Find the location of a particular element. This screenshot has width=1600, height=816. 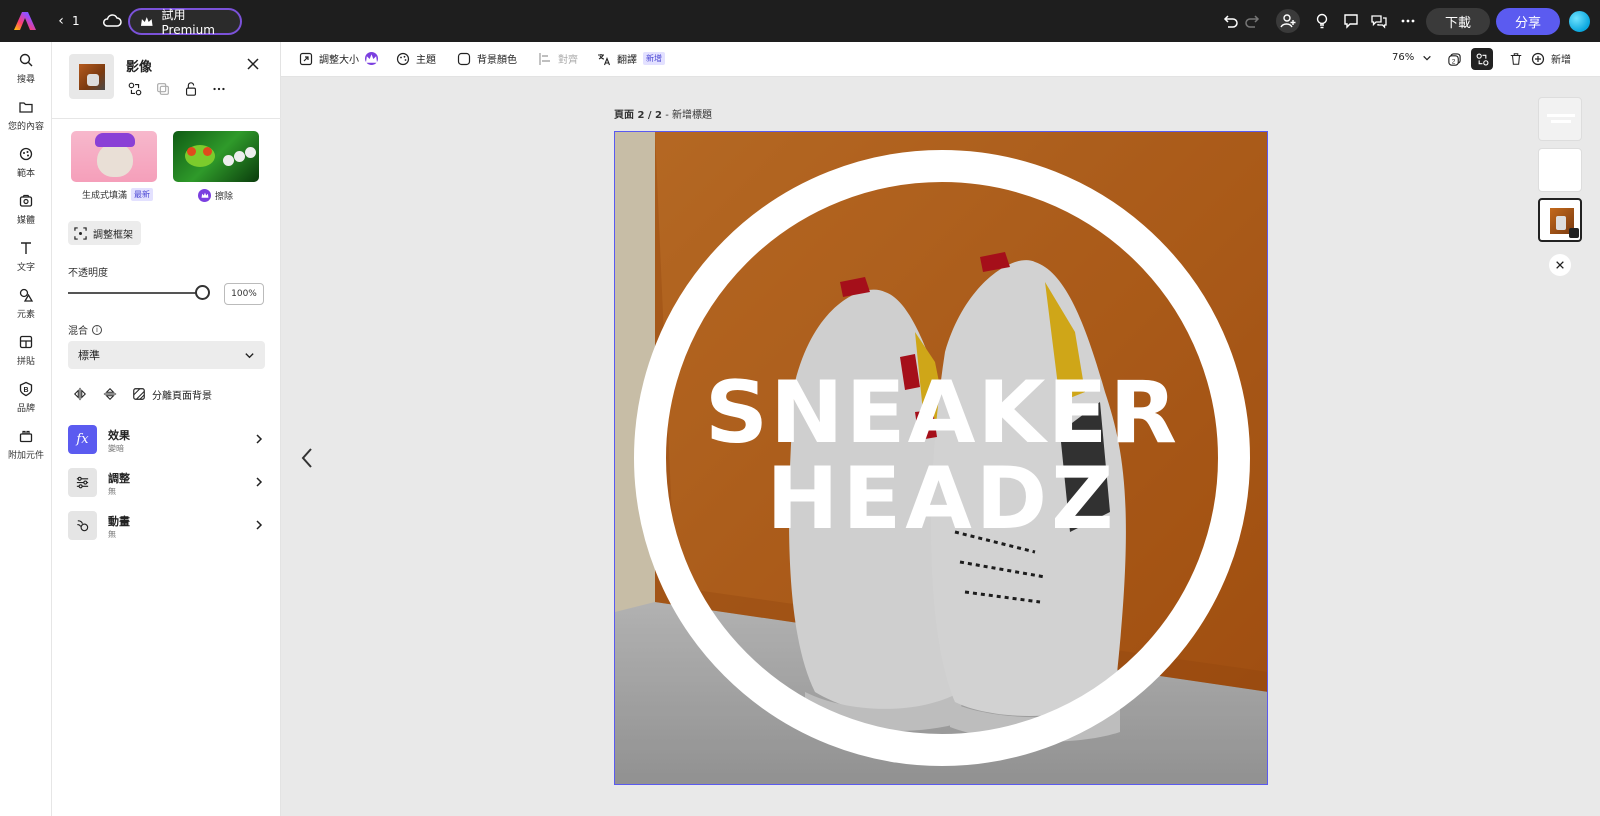

align-button: 對齊 is located at coordinates (558, 58).